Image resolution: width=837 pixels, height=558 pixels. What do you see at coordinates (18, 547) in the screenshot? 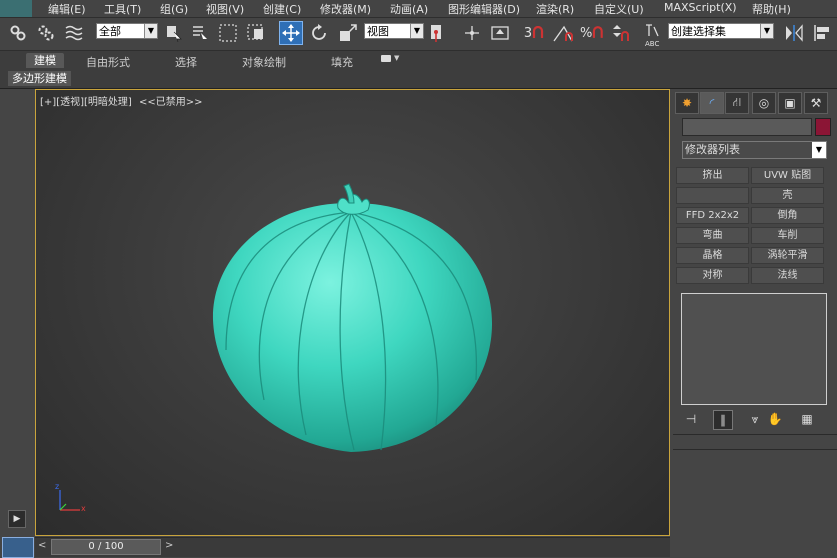
I see `maxscript-listener-button` at bounding box center [18, 547].